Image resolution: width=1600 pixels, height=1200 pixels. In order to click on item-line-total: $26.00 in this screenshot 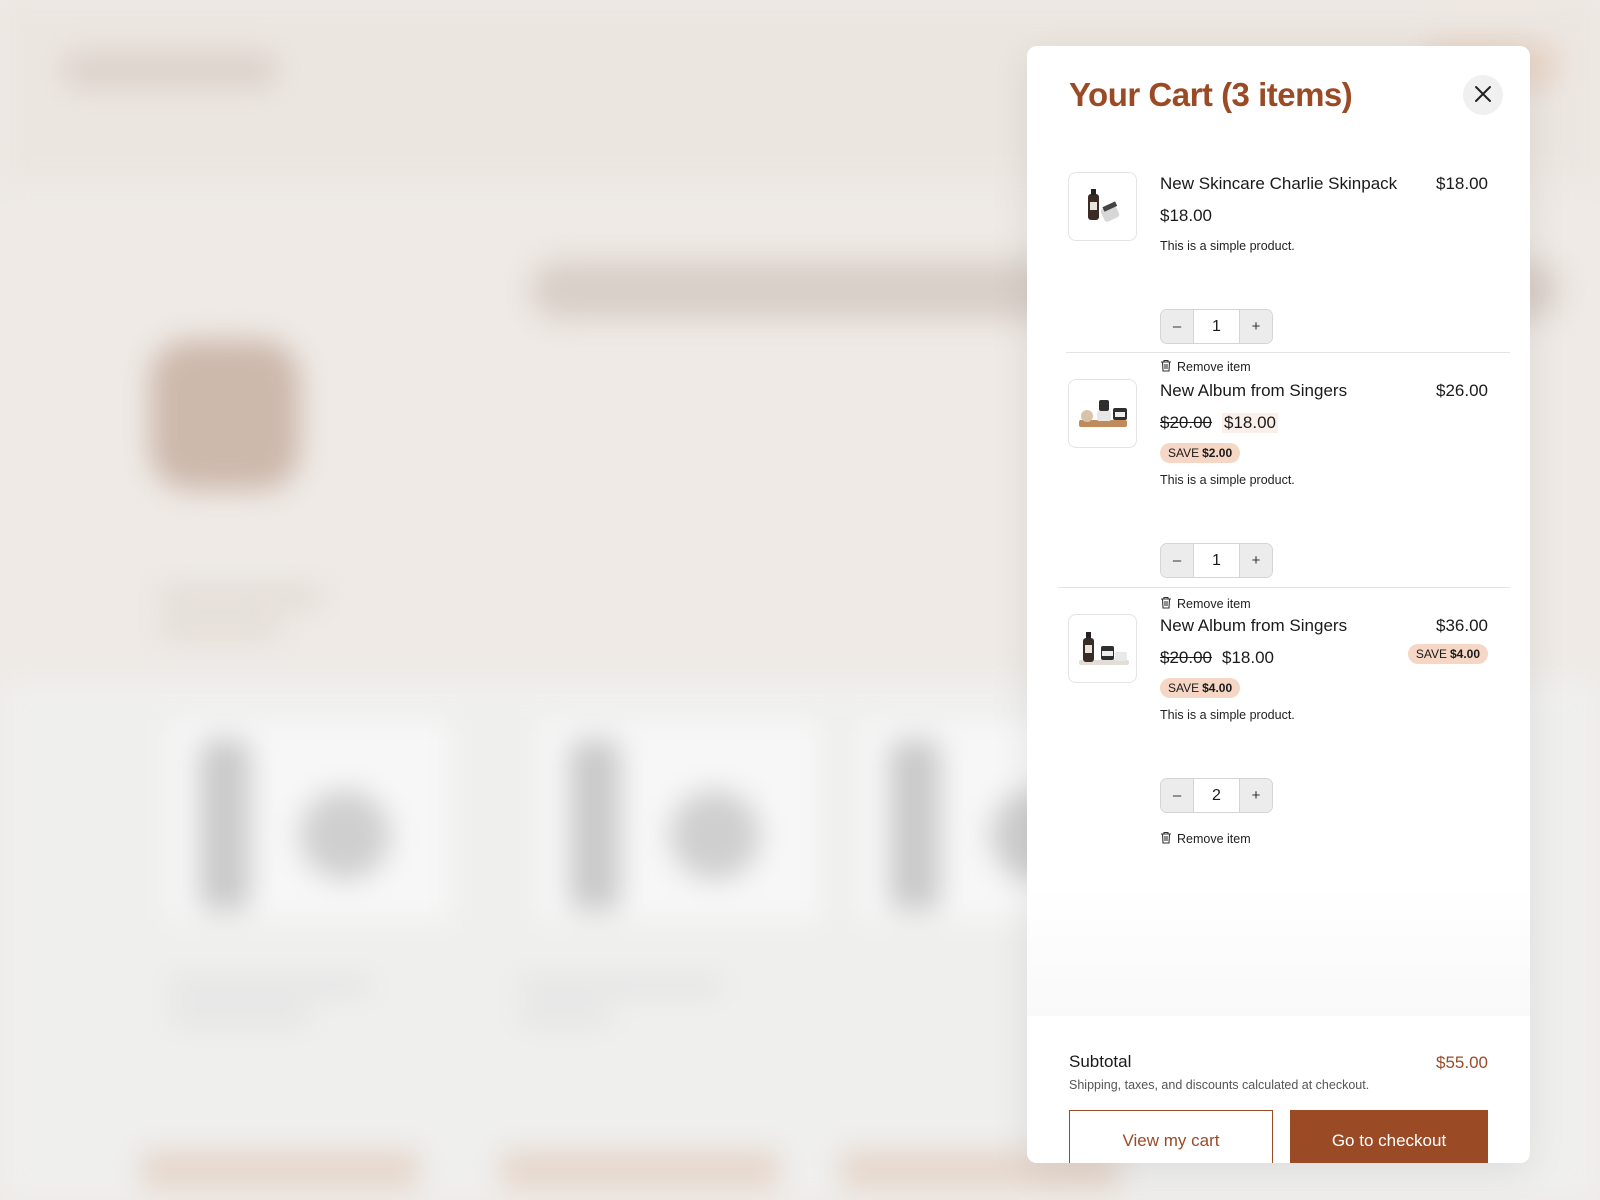, I will do `click(1462, 390)`.